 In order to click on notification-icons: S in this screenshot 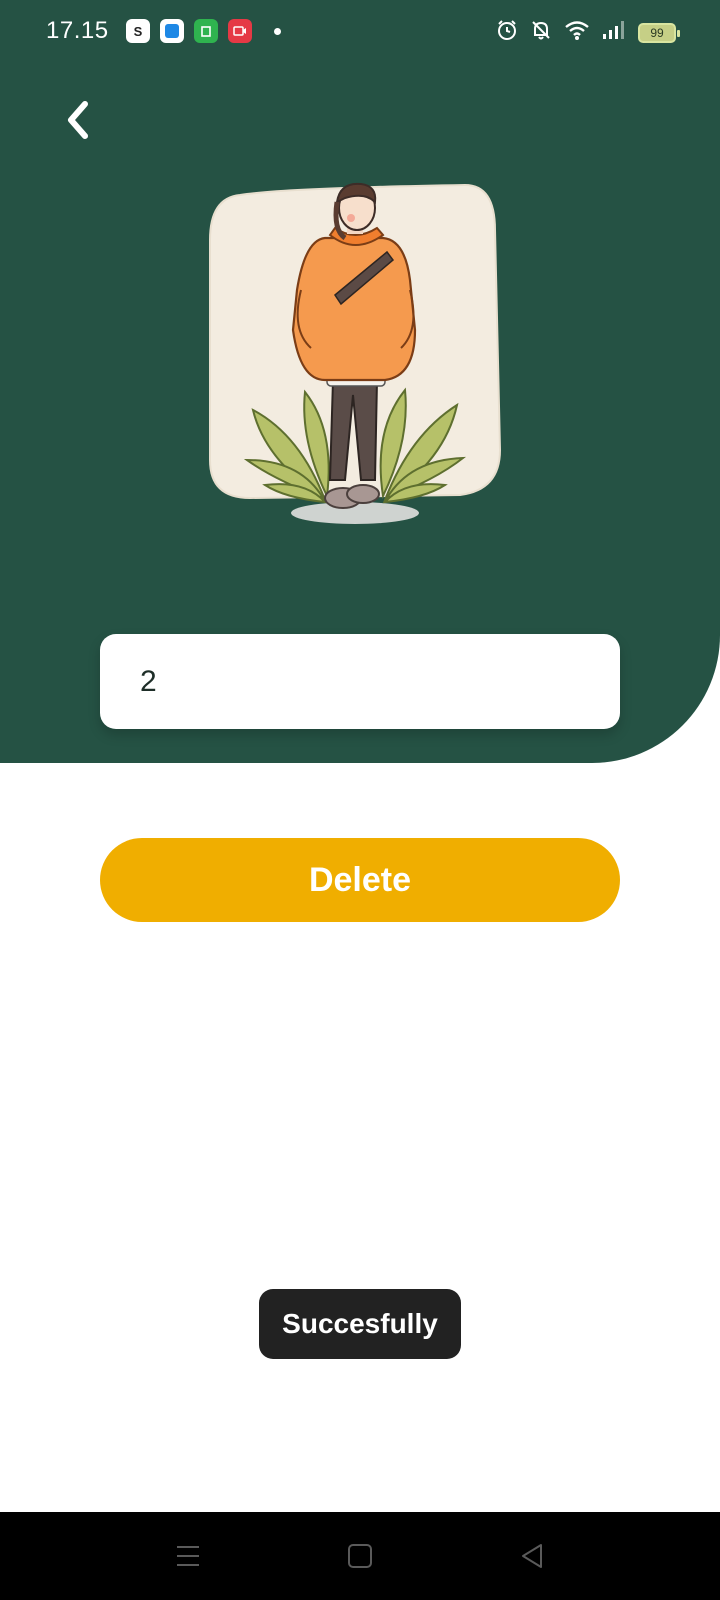, I will do `click(203, 31)`.